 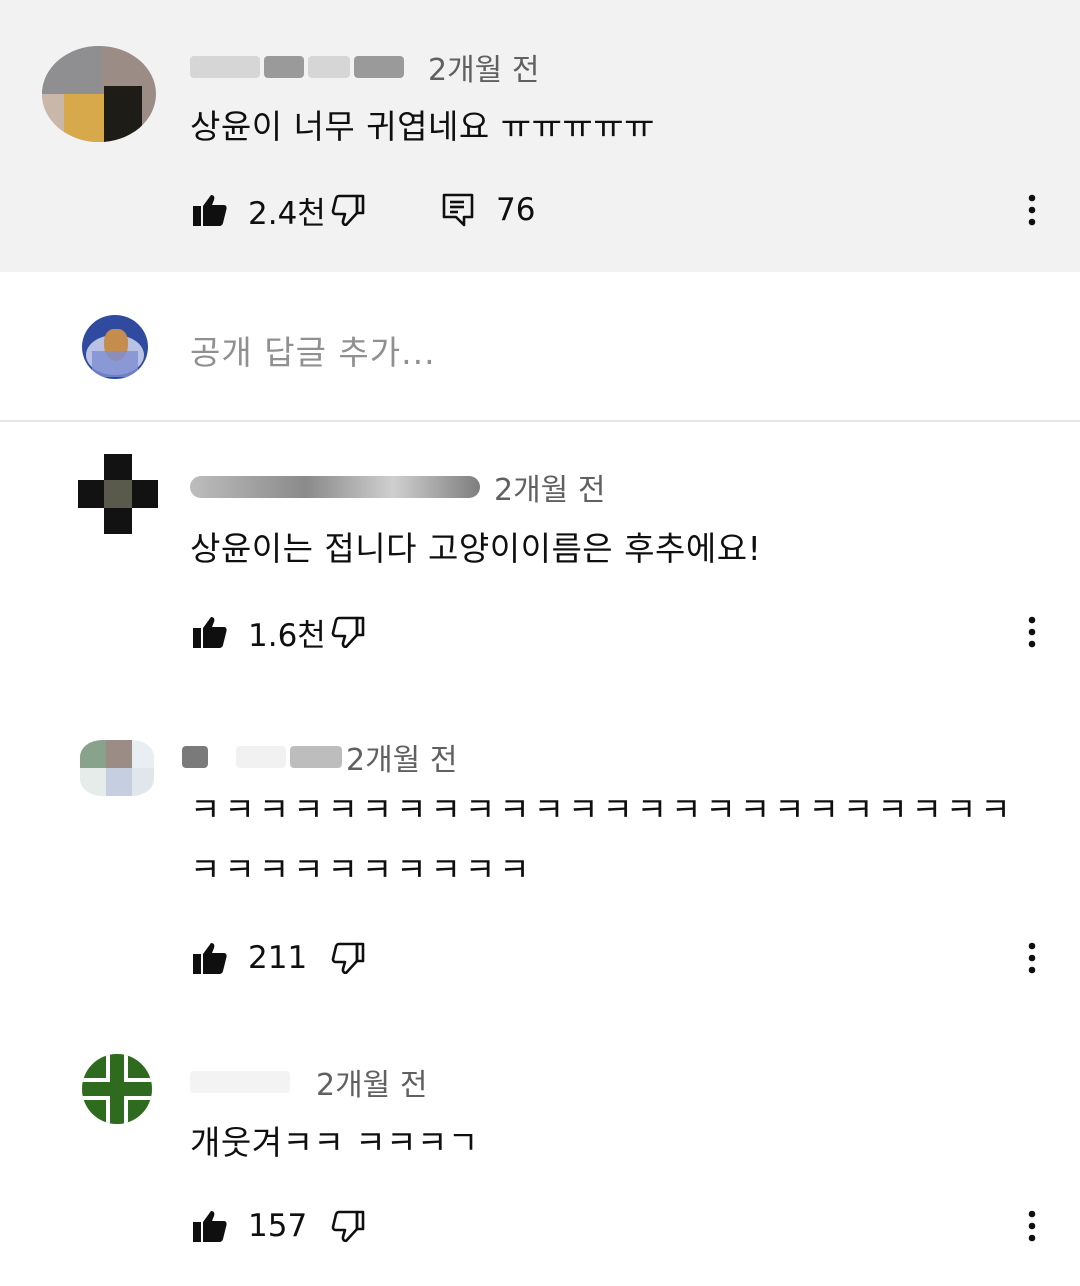 I want to click on comment-text: ㅋㅋㅋㅋㅋㅋㅋㅋㅋㅋㅋㅋㅋㅋㅋㅋㅋㅋㅋㅋㅋㅋㅋㅋㅋㅋㅋㅋㅋㅋㅋㅋㅋㅋ, so click(x=602, y=839).